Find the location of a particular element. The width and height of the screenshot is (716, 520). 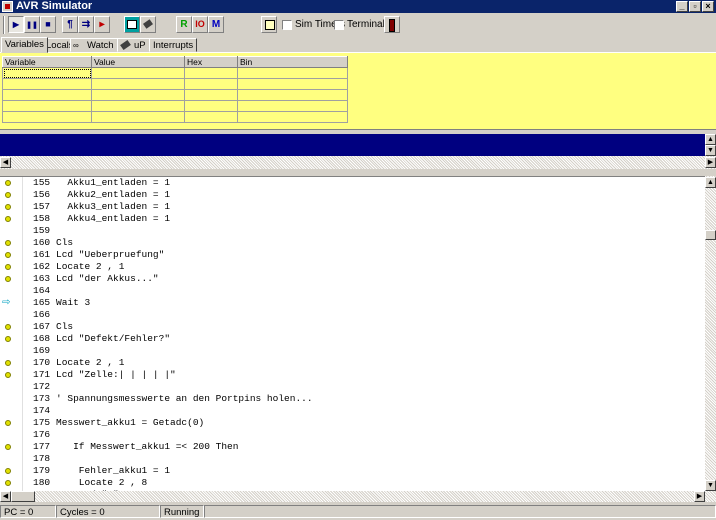

scroll-right-icon: ▶ is located at coordinates (710, 162).